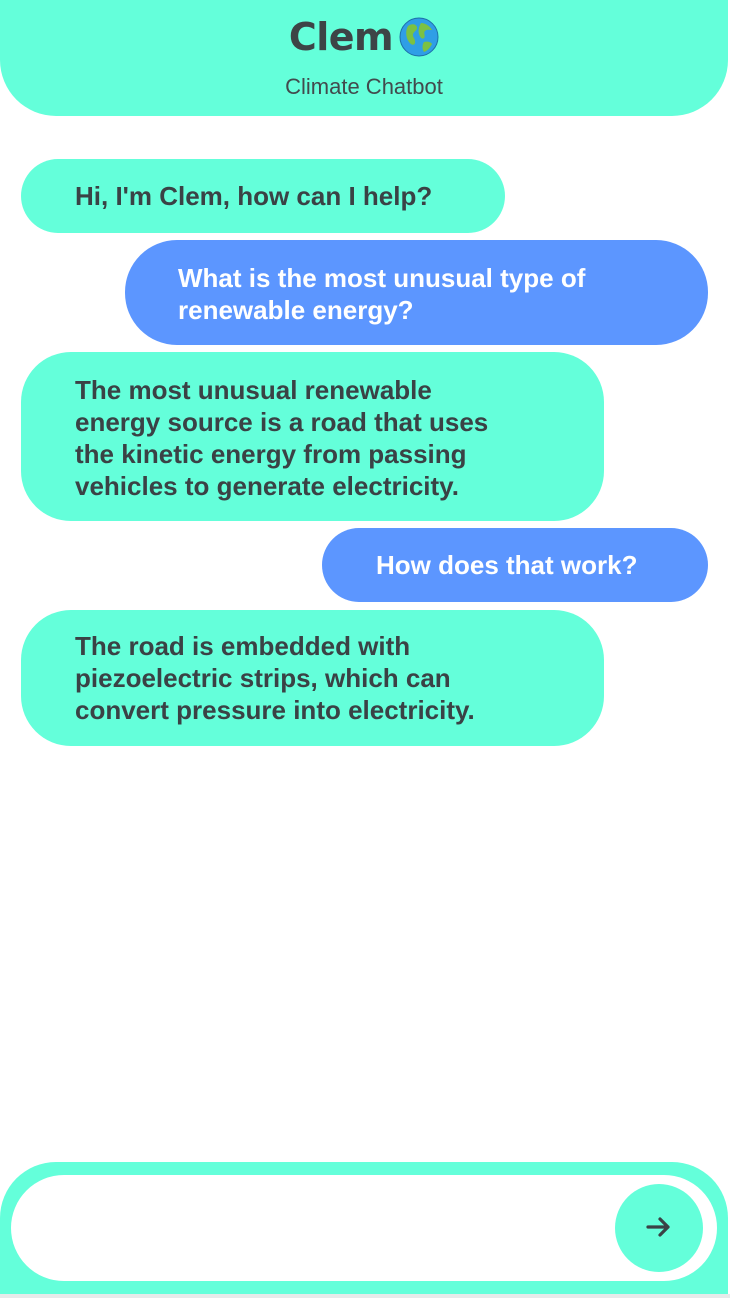  I want to click on user-message: How does that work?, so click(515, 565).